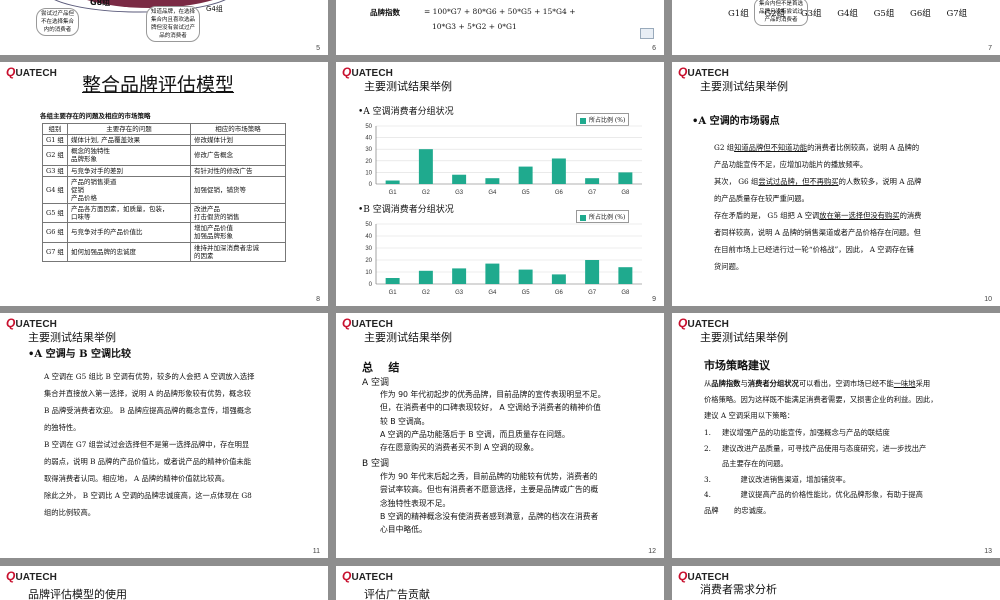 This screenshot has height=600, width=1000. Describe the element at coordinates (406, 210) in the screenshot. I see `chart-b-title: •B 空调消费者分组状况` at that location.